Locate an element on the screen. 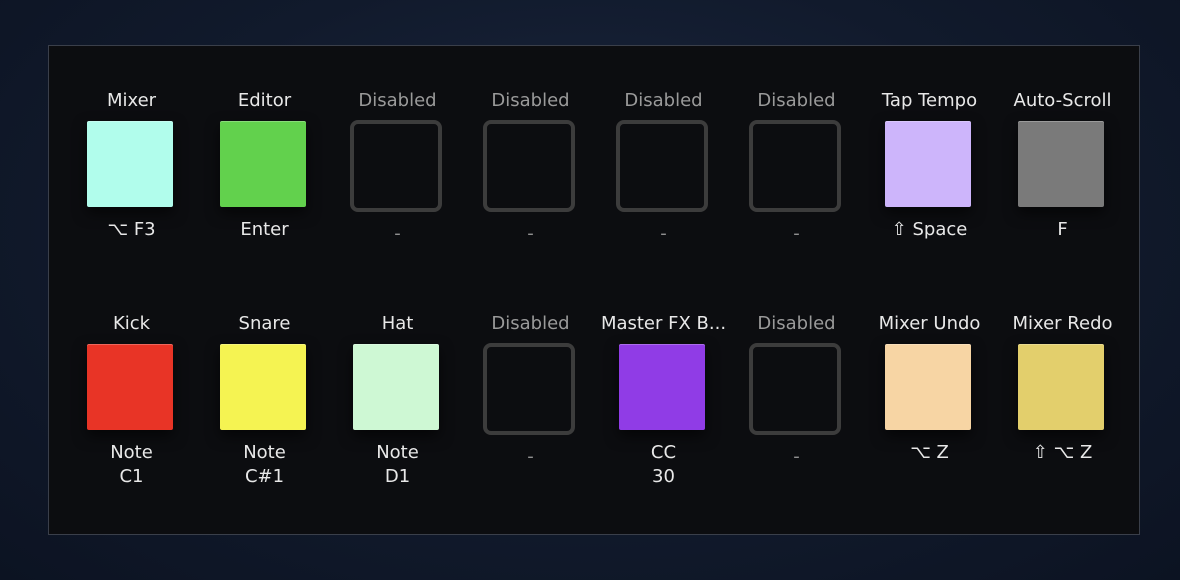  pad-mapping: Enter is located at coordinates (264, 230).